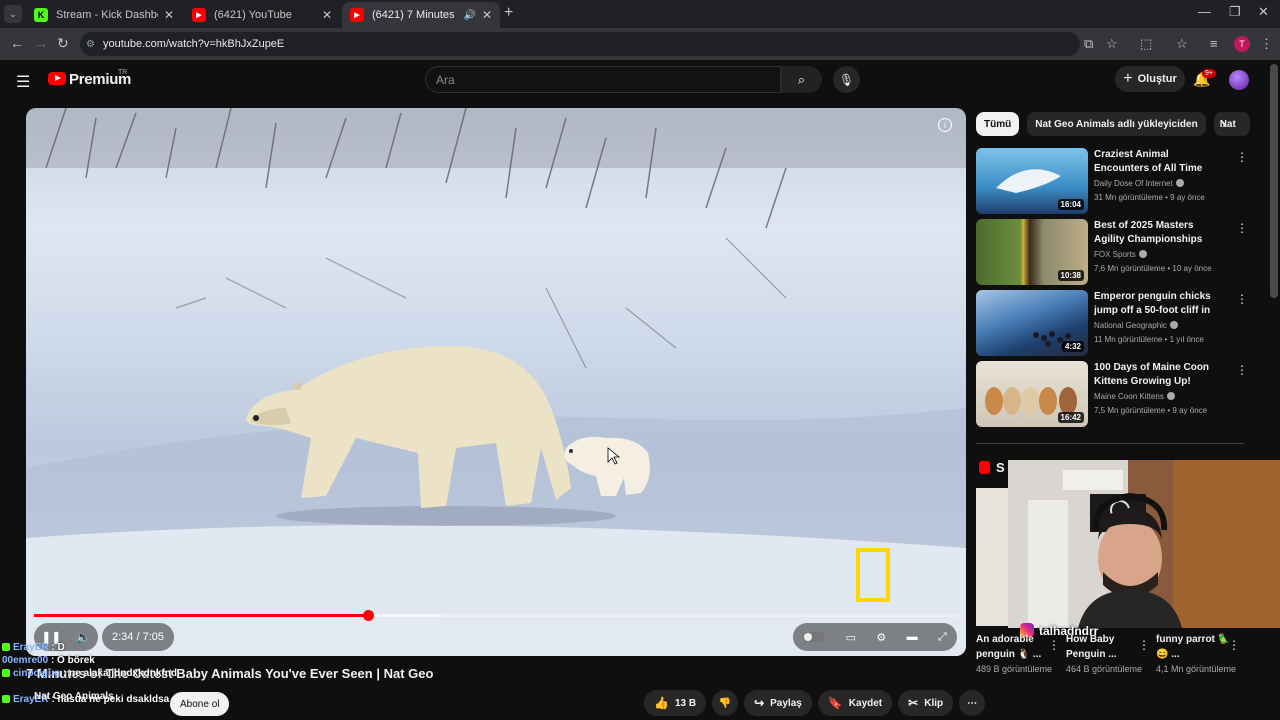  Describe the element at coordinates (1209, 73) in the screenshot. I see `notification-badge: 9+` at that location.